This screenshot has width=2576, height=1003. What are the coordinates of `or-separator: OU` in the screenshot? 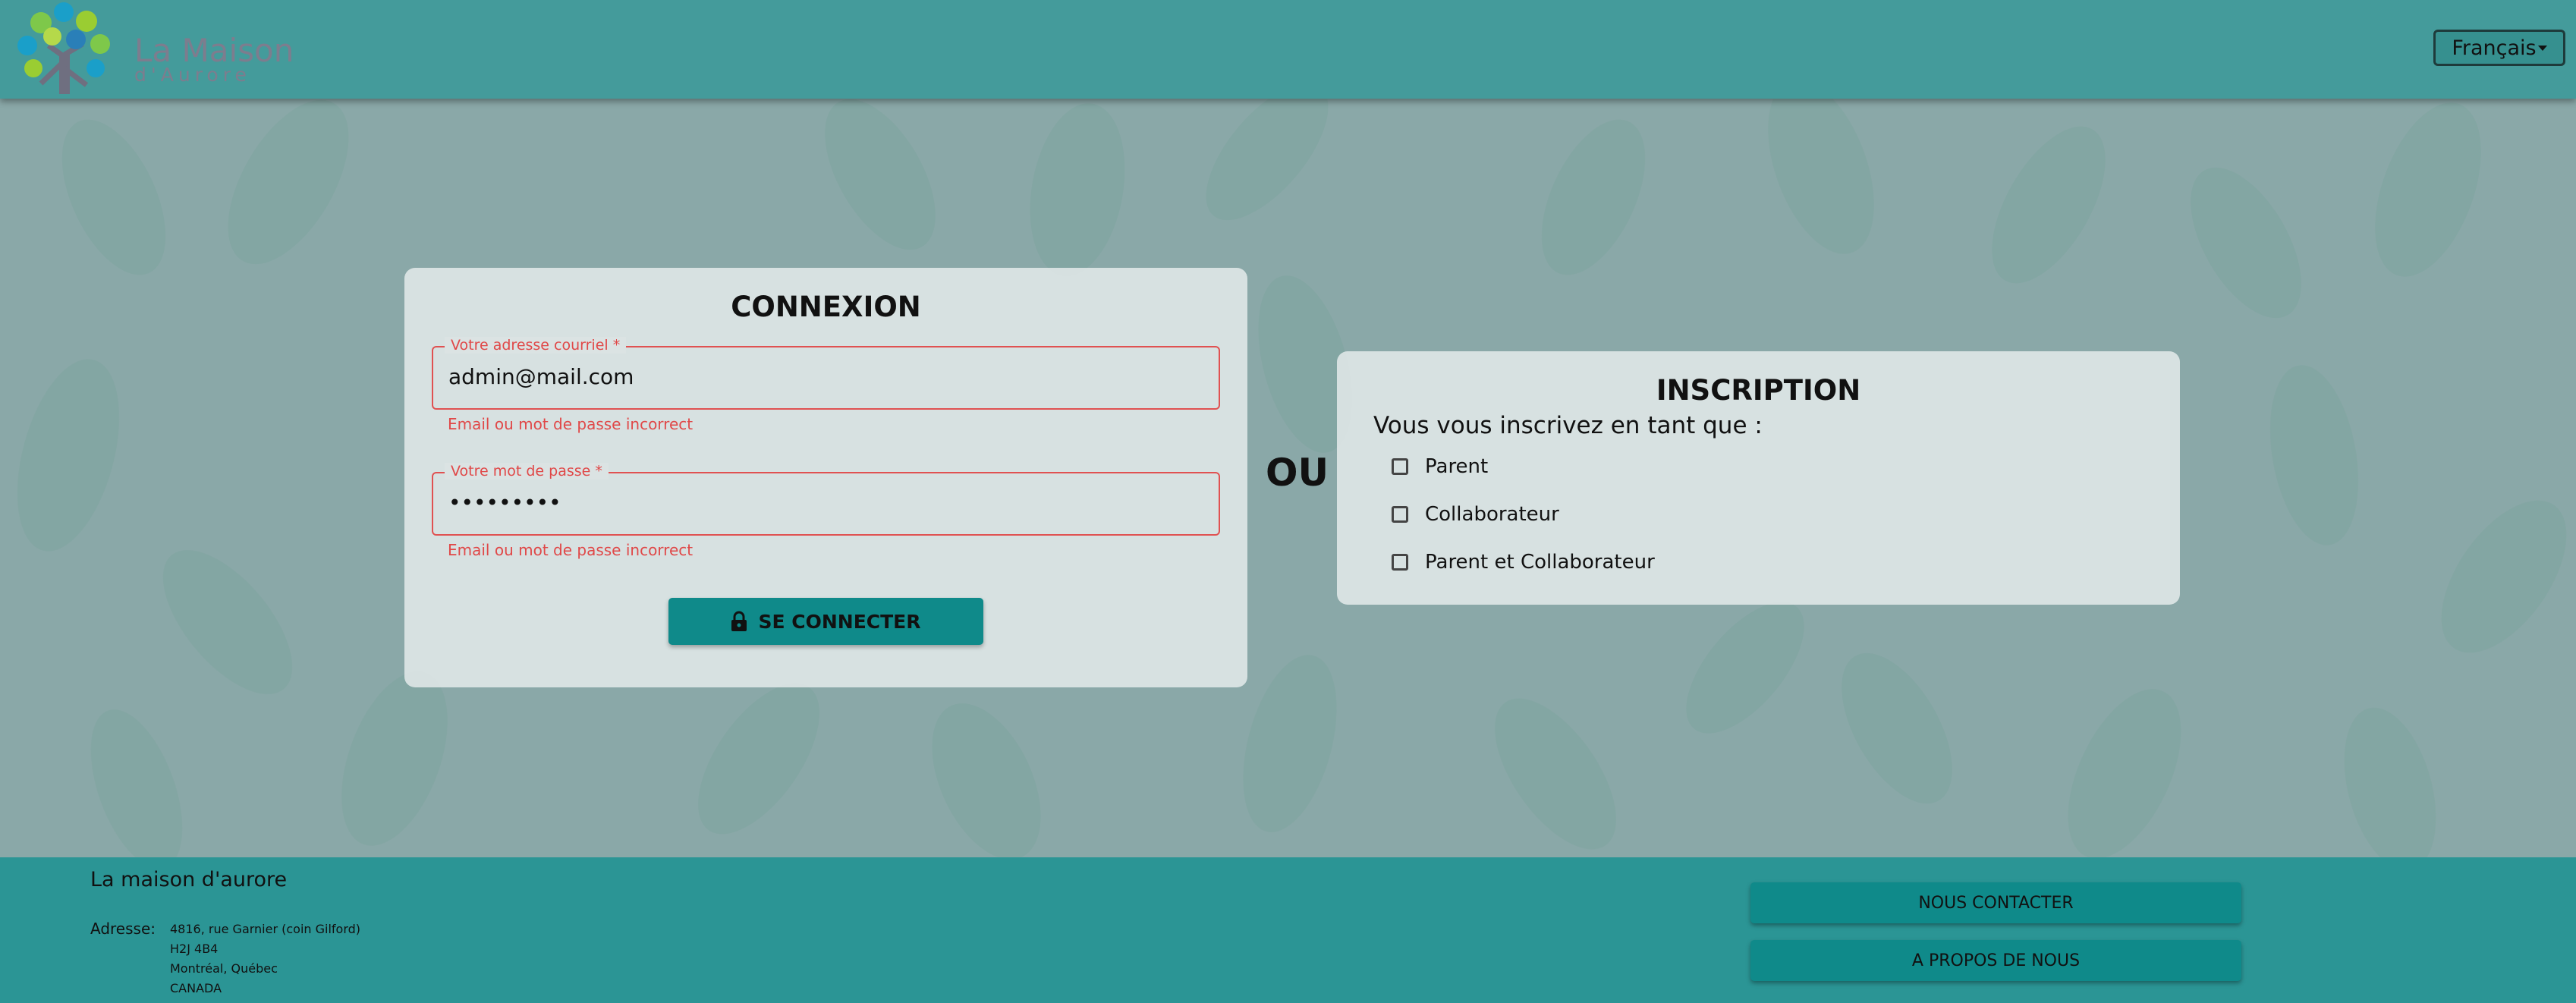 It's located at (1297, 473).